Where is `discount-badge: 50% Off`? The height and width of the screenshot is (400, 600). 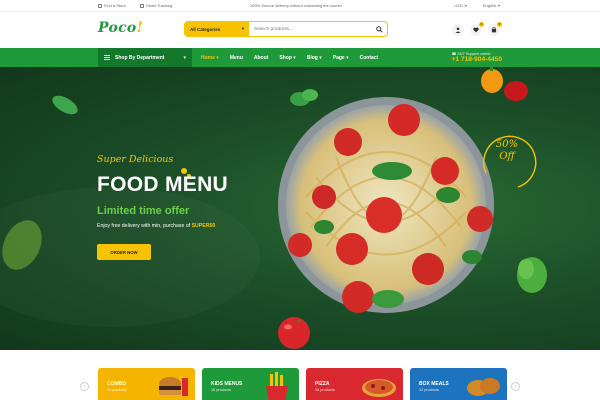
discount-badge: 50% Off is located at coordinates (507, 151).